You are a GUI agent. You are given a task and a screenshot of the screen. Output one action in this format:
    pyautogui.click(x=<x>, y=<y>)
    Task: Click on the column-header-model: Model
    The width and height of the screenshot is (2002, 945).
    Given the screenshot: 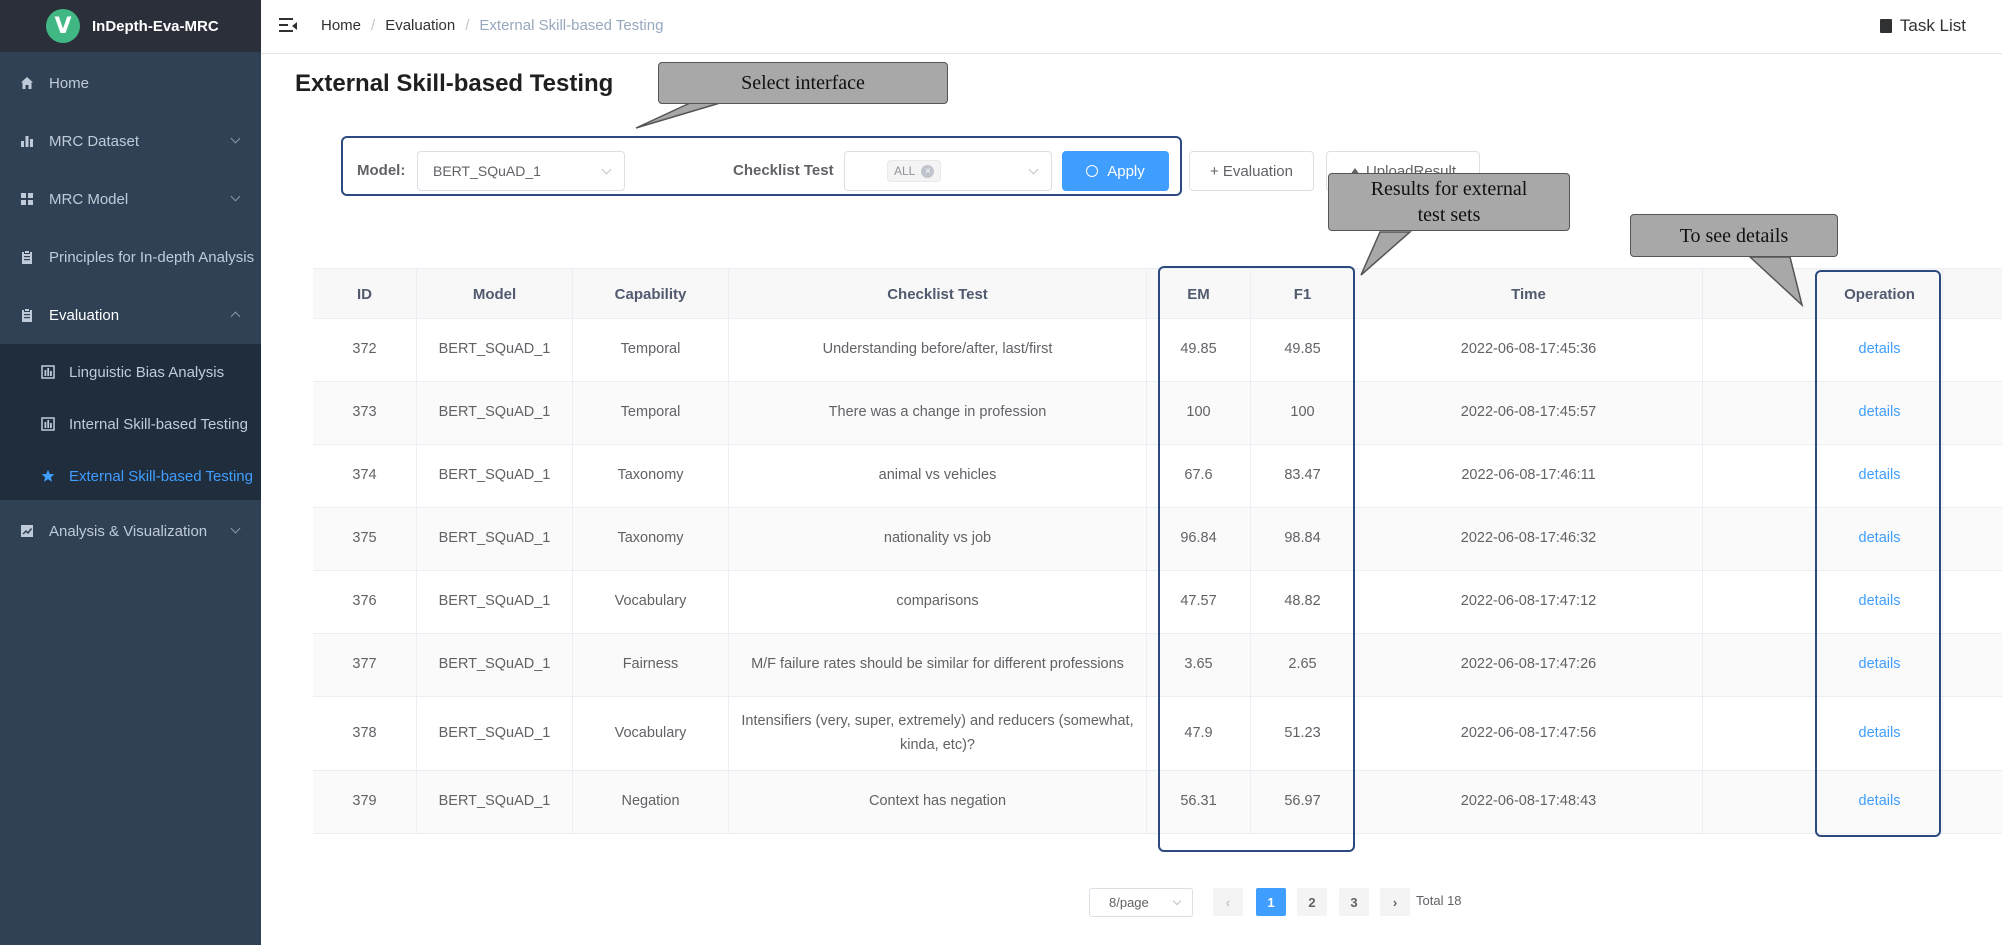 What is the action you would take?
    pyautogui.click(x=495, y=294)
    